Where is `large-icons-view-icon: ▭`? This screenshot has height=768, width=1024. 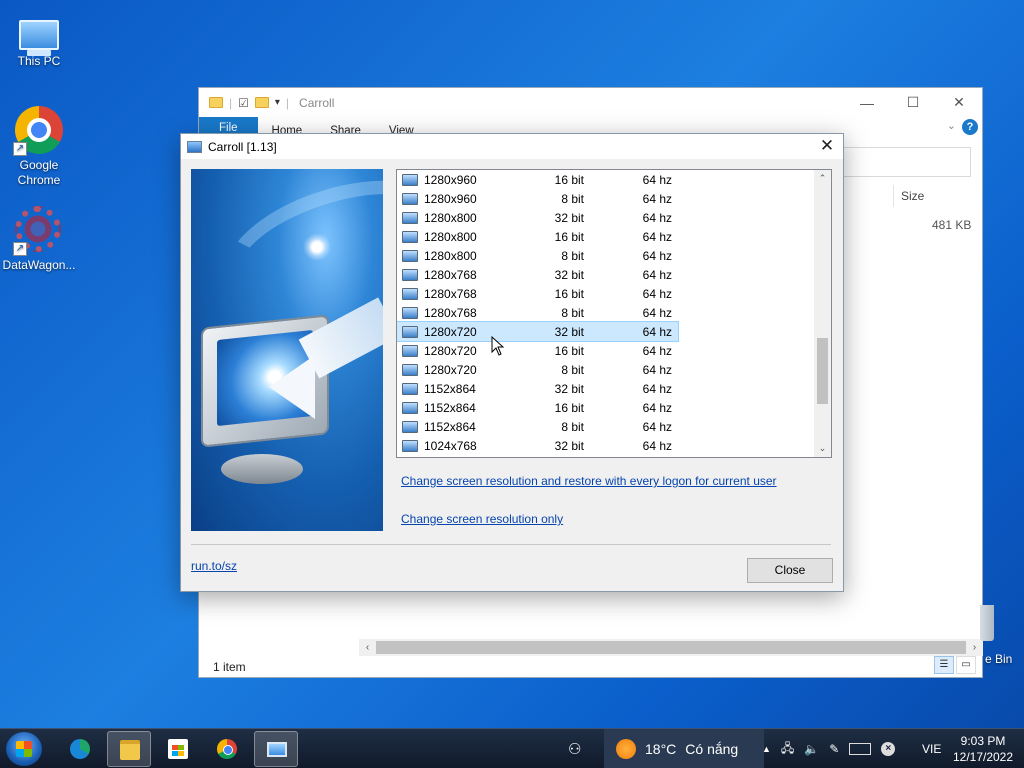 large-icons-view-icon: ▭ is located at coordinates (966, 665).